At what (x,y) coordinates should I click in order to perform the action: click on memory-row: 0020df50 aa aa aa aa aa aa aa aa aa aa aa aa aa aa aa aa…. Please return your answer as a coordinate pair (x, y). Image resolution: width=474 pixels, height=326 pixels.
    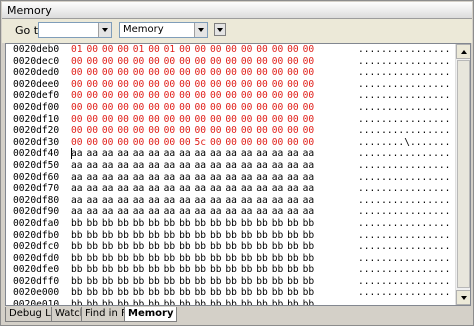
    Looking at the image, I should click on (230, 166).